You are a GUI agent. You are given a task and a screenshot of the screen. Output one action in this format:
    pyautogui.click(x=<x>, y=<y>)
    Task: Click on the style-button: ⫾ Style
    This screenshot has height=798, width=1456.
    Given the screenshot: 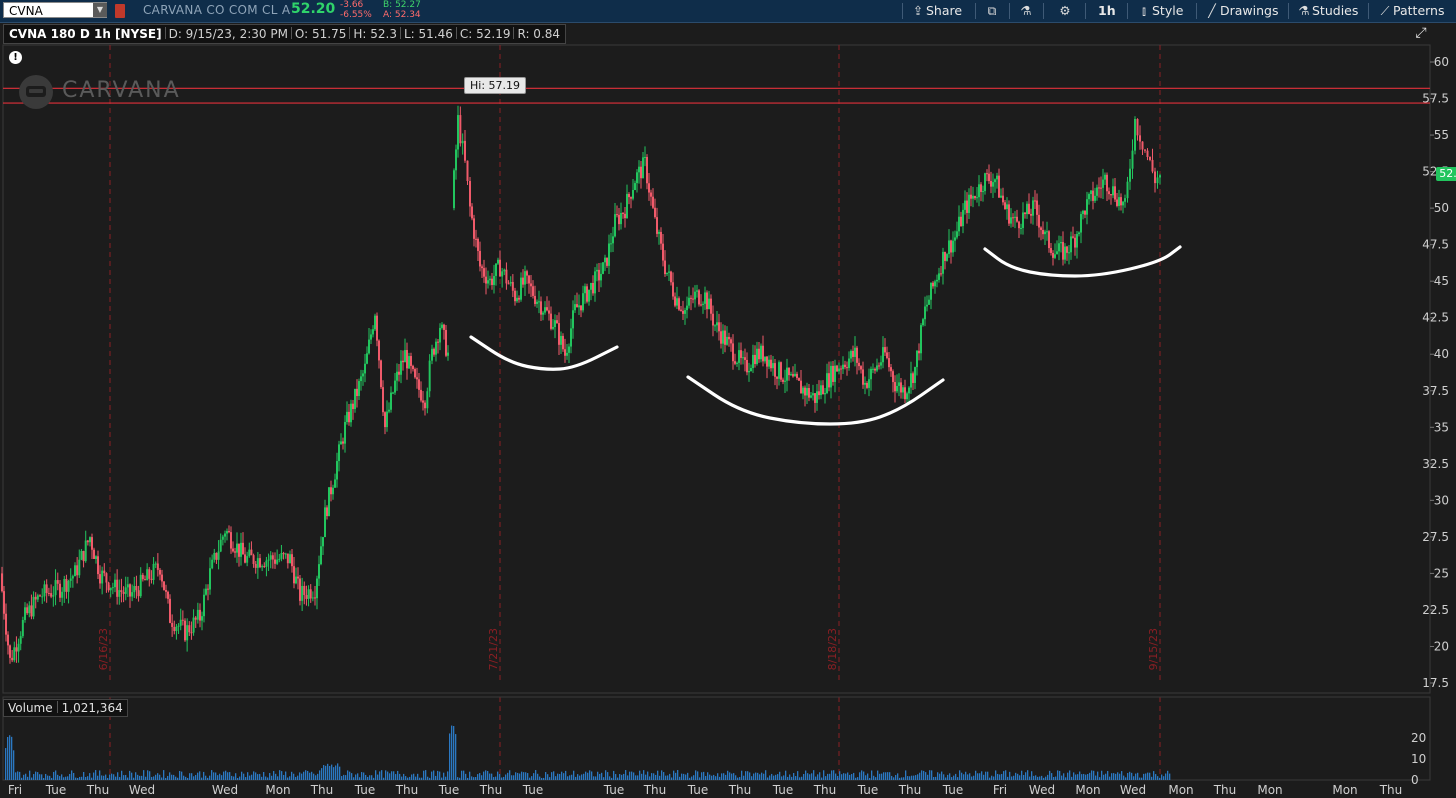 What is the action you would take?
    pyautogui.click(x=1159, y=11)
    